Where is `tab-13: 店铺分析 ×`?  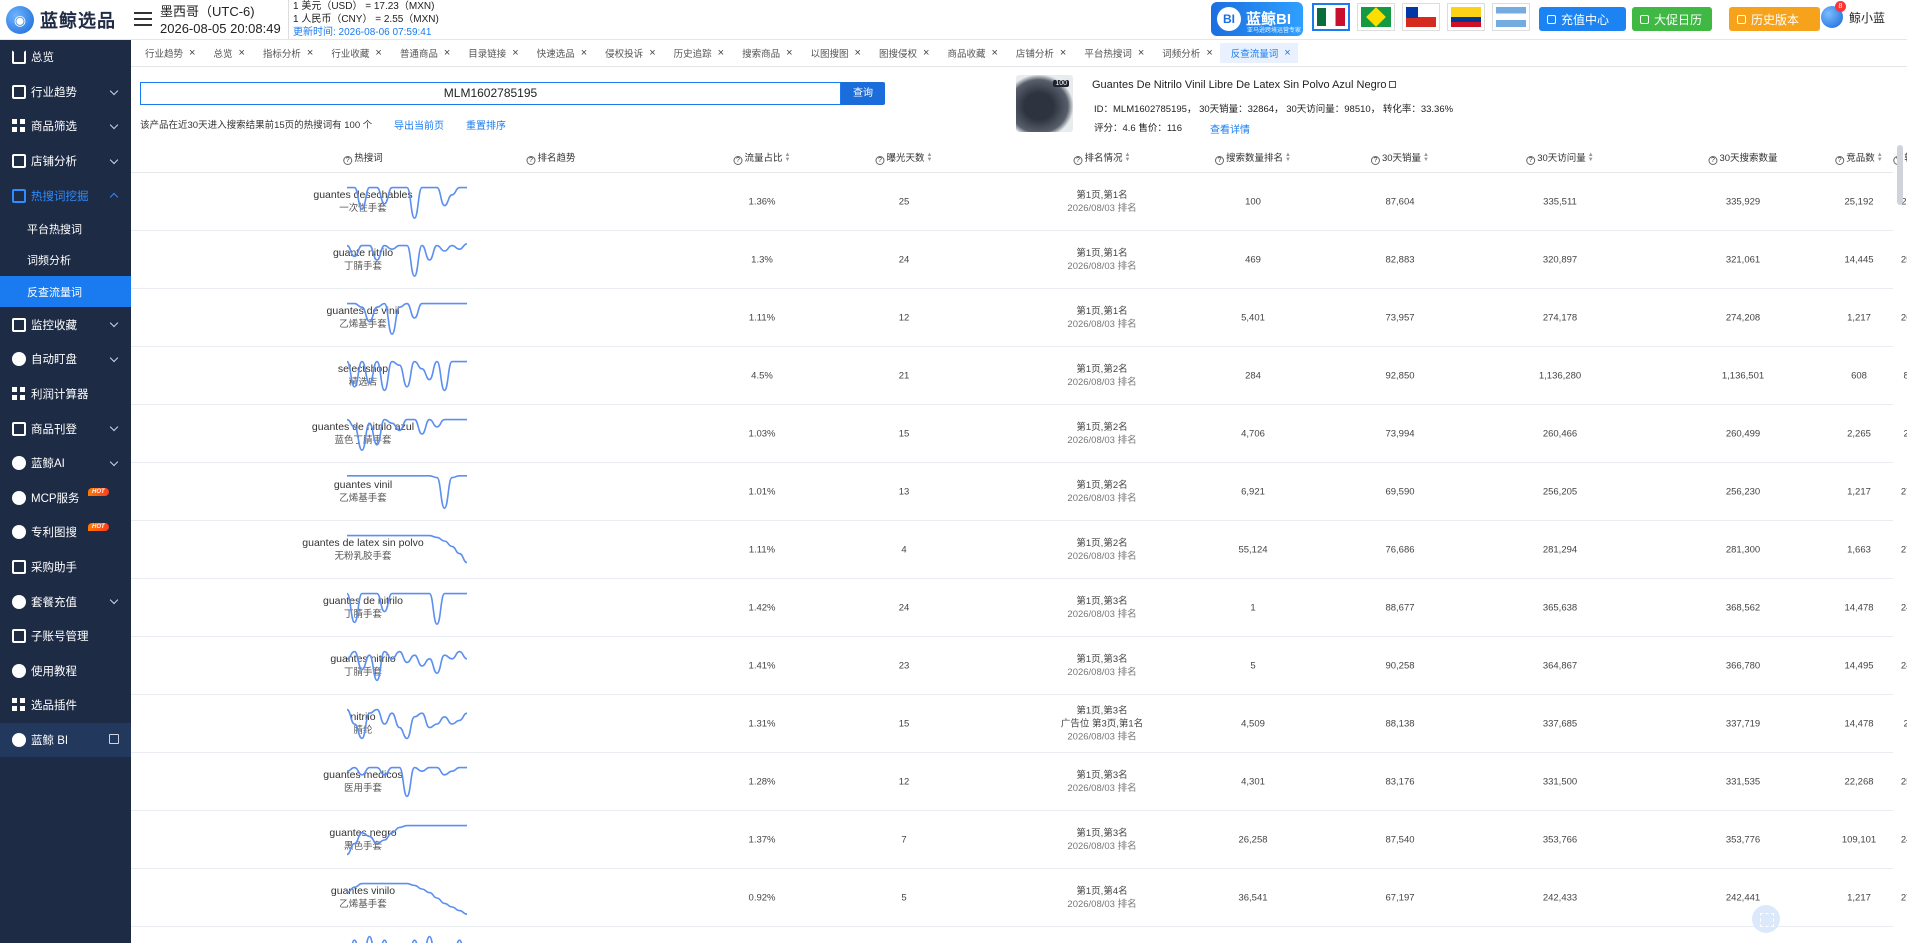
tab-13: 店铺分析 × is located at coordinates (1039, 53).